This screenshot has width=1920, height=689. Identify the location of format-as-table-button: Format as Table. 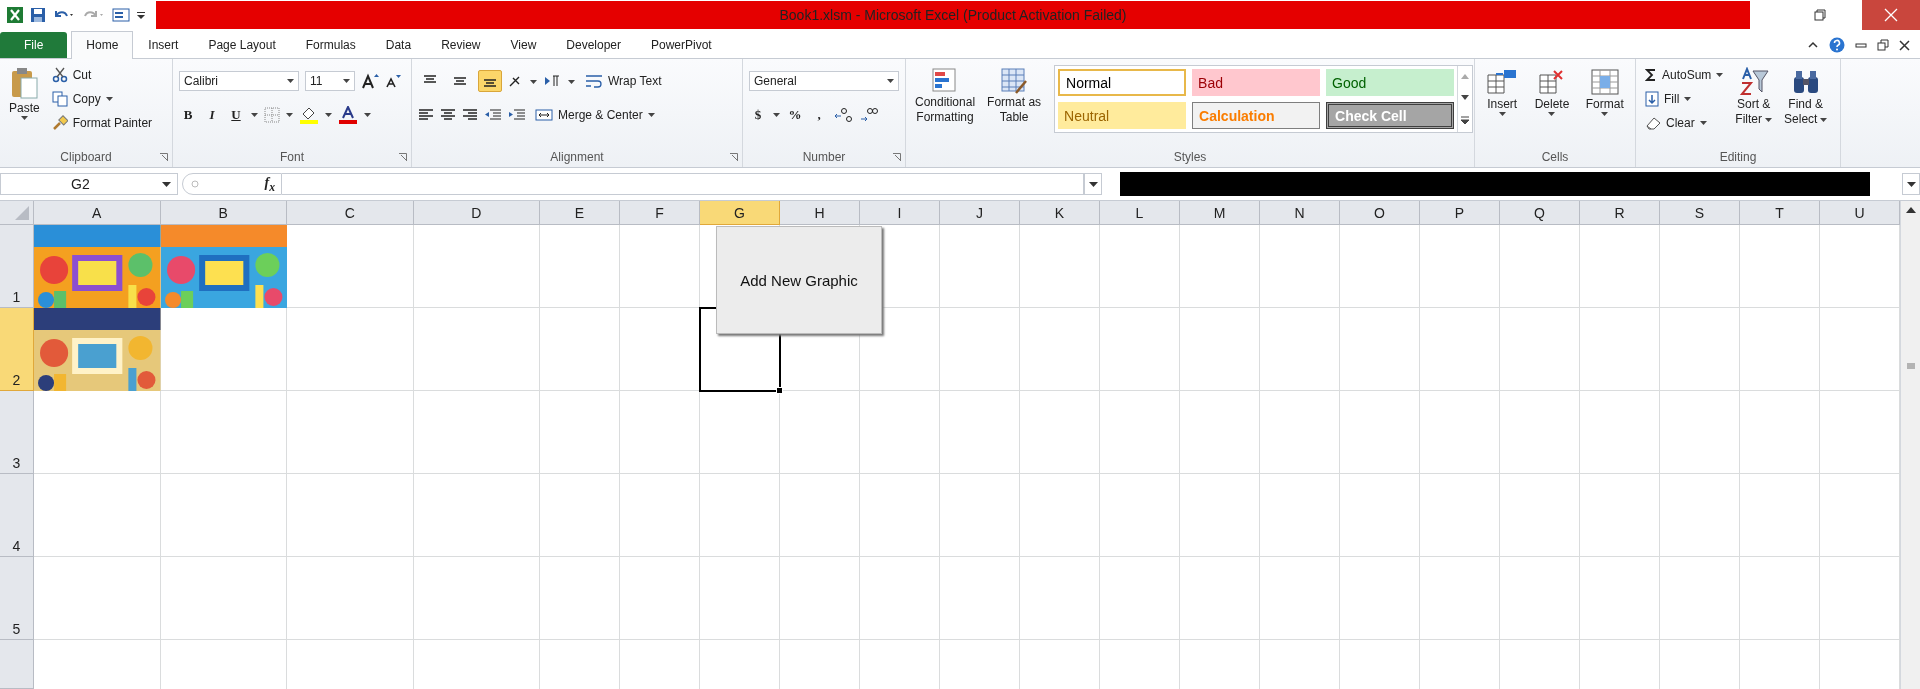
(1014, 96).